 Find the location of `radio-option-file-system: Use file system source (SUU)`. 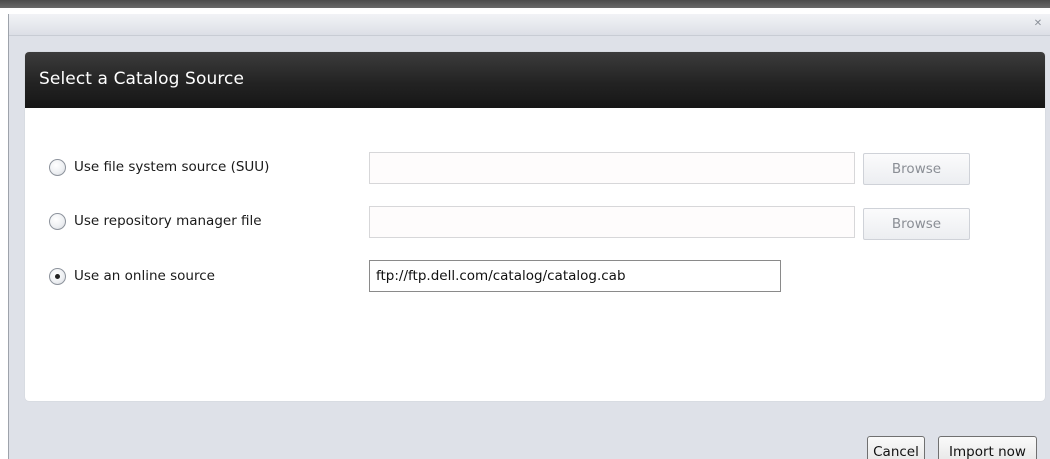

radio-option-file-system: Use file system source (SUU) is located at coordinates (159, 167).